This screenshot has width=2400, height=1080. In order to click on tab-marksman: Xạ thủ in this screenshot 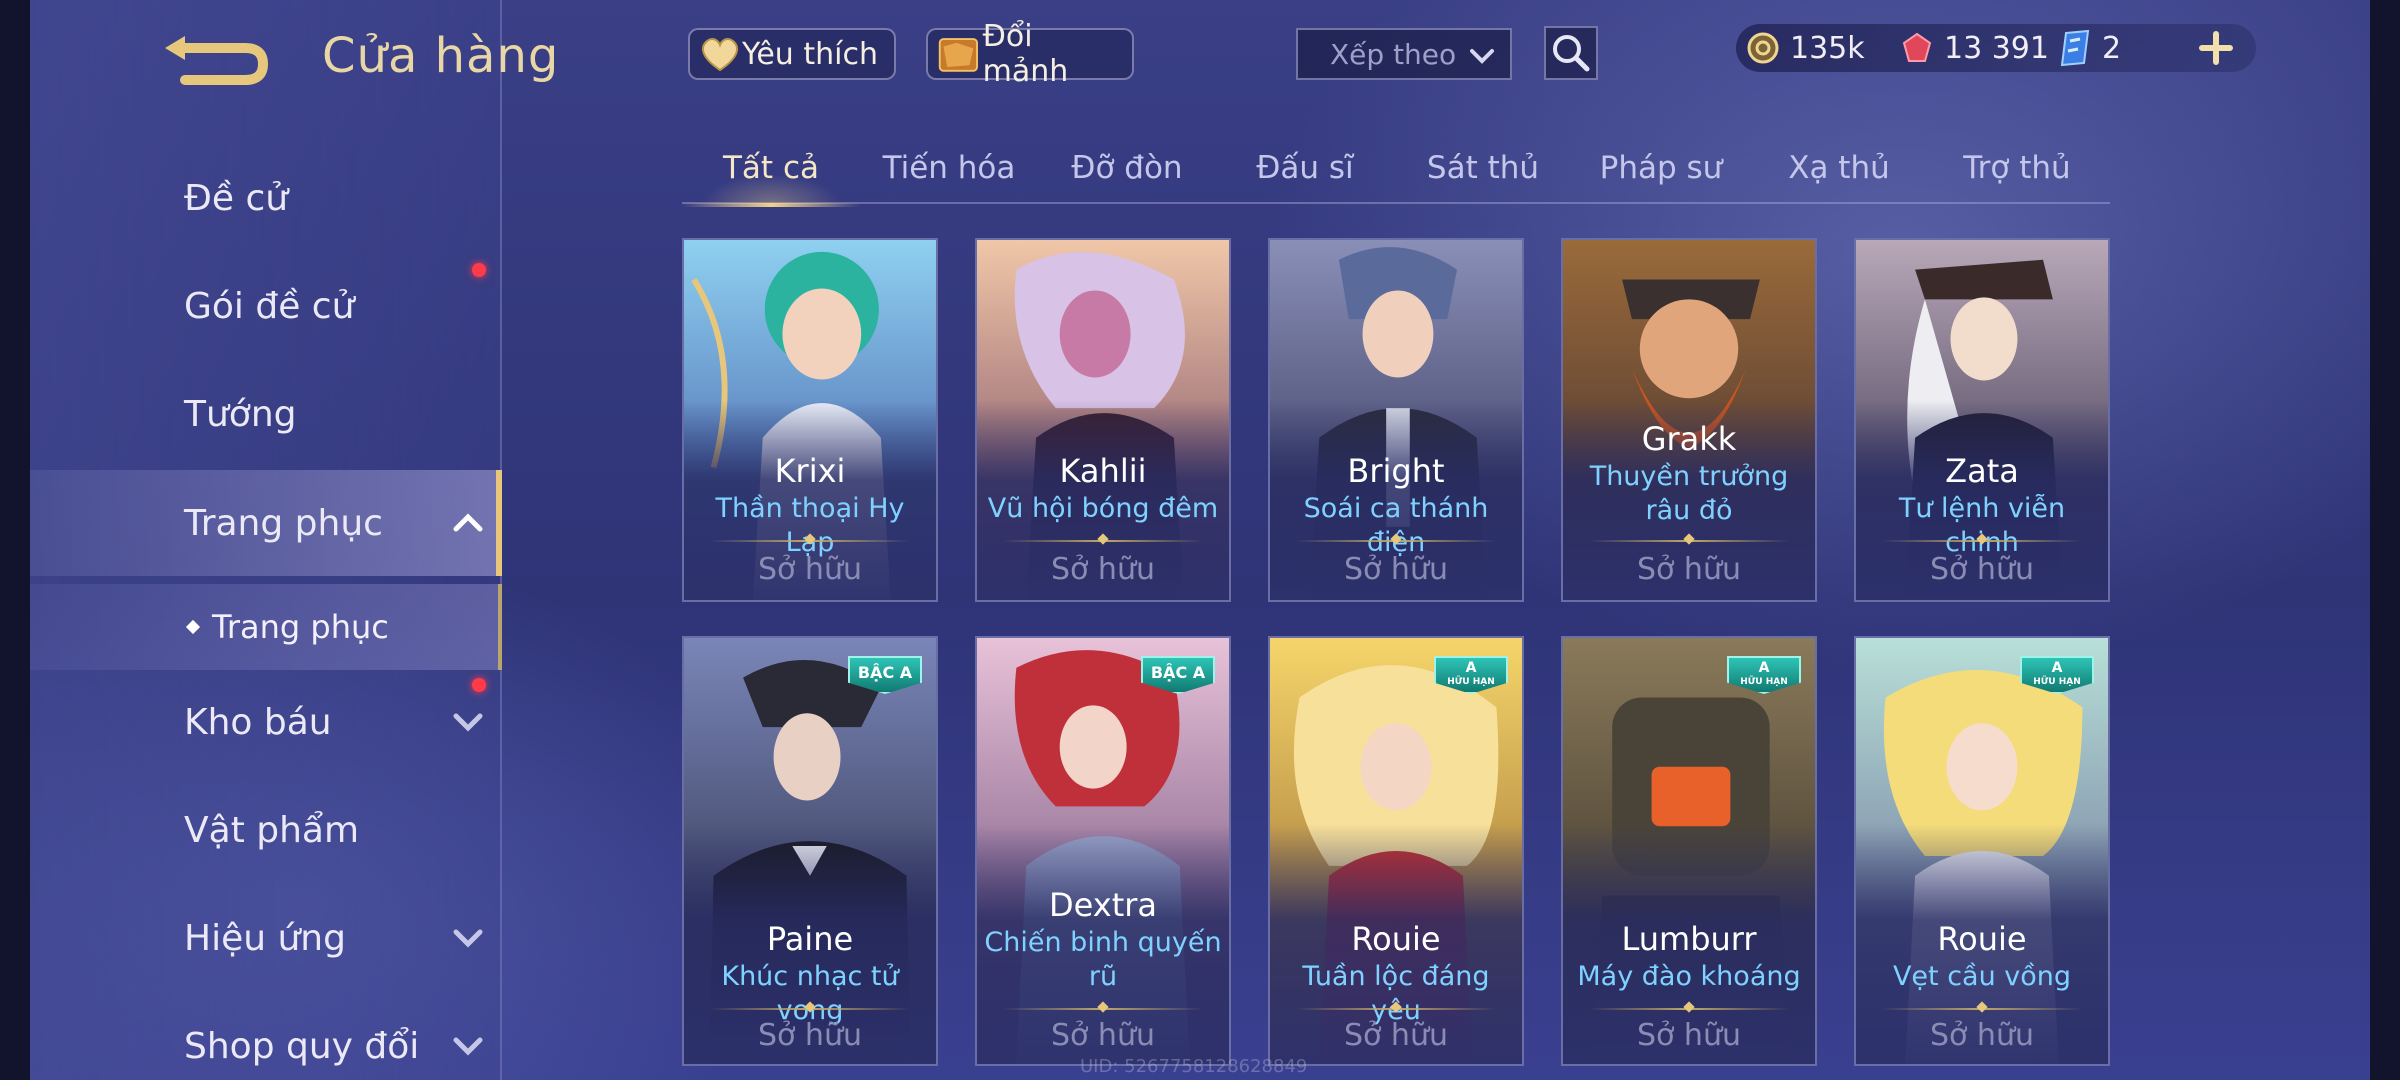, I will do `click(1839, 172)`.